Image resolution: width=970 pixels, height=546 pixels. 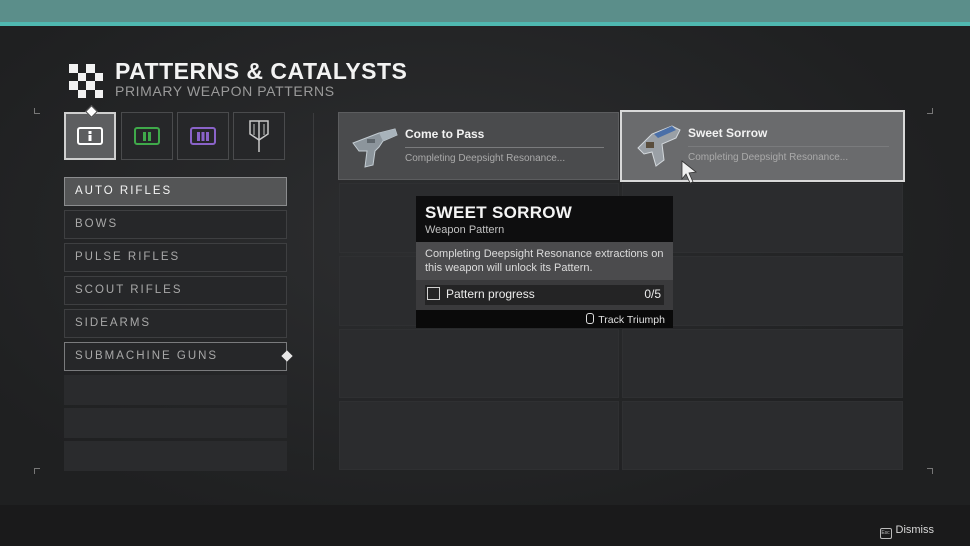 I want to click on heavy-ammo-icon, so click(x=203, y=136).